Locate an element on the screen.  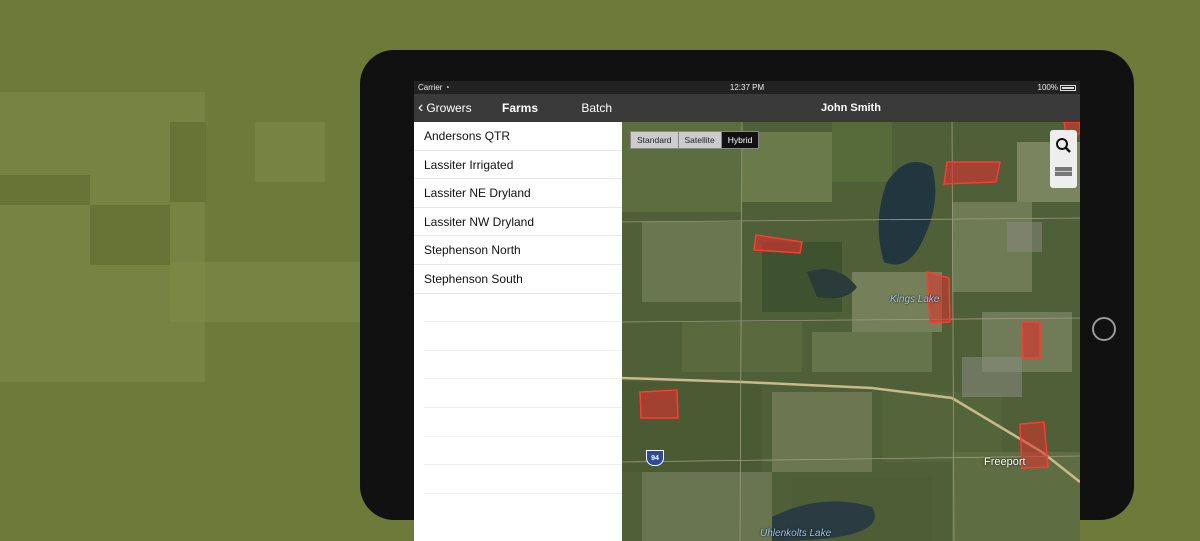
uhlenkolts-lake-label: Uhlenkolts Lake is located at coordinates (796, 533).